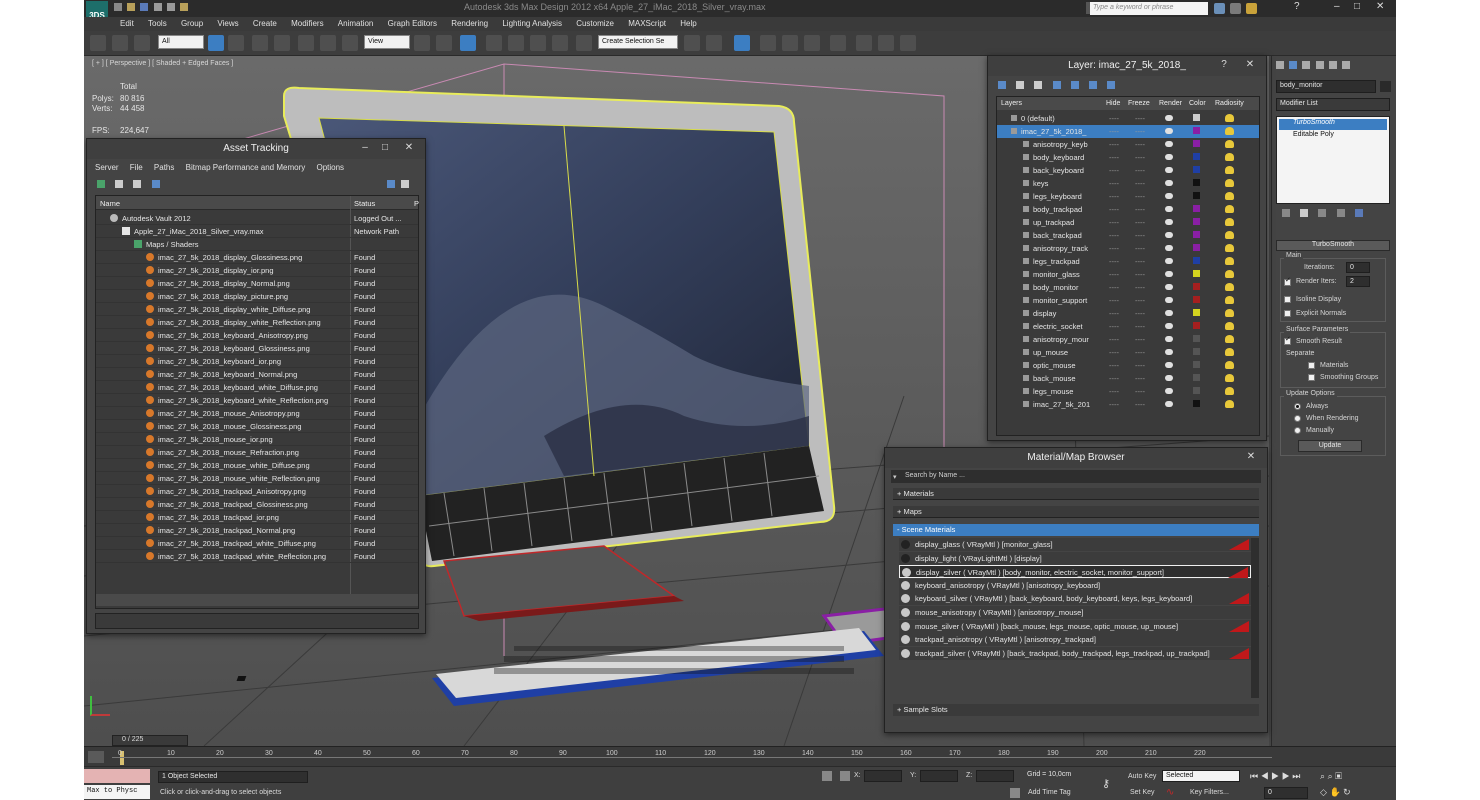  I want to click on zoom-extents-icon: ▣, so click(1338, 776).